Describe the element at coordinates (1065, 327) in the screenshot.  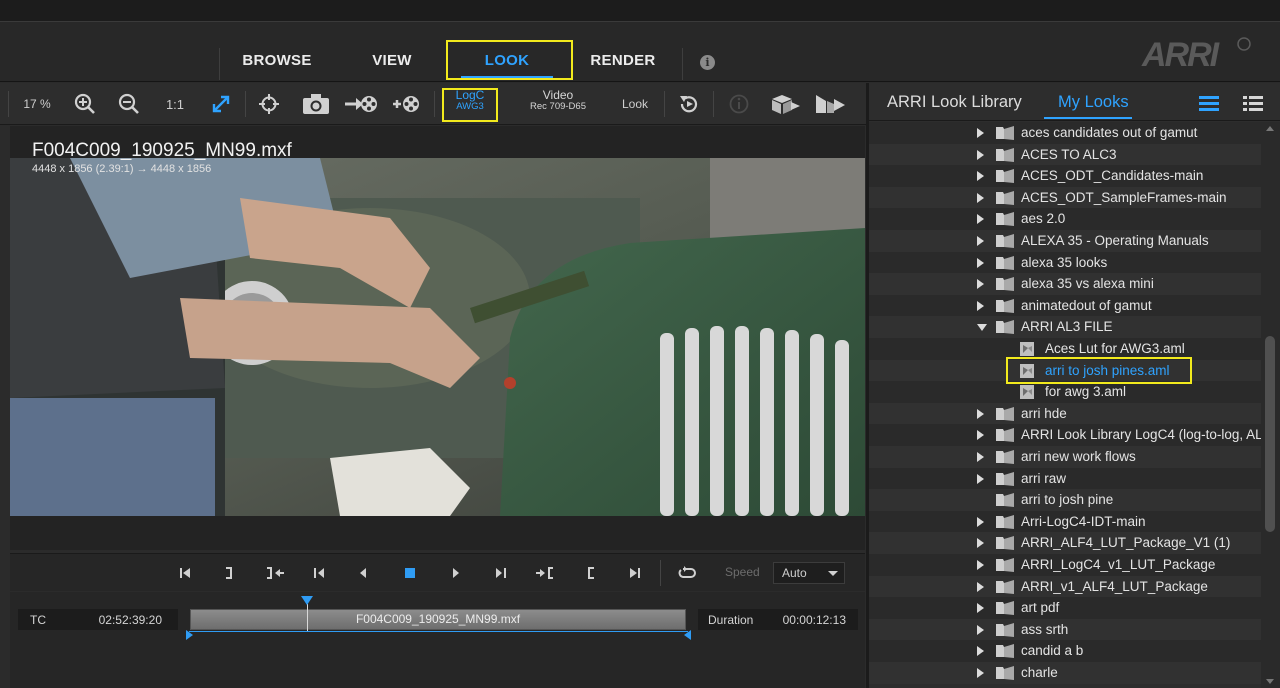
I see `look-folder-item: ARRI AL3 FILE` at that location.